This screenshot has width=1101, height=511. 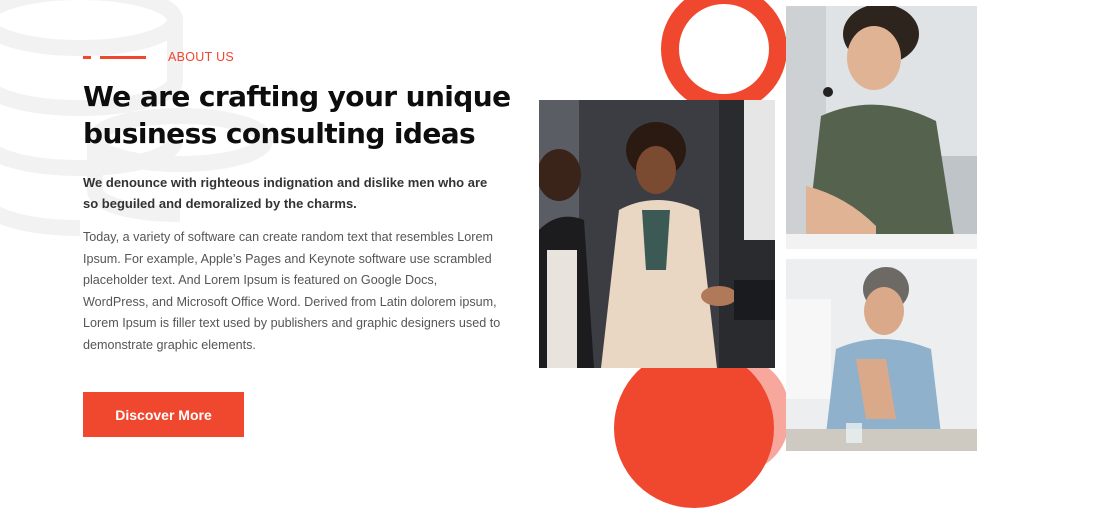 I want to click on eyebrow-dash-long, so click(x=123, y=57).